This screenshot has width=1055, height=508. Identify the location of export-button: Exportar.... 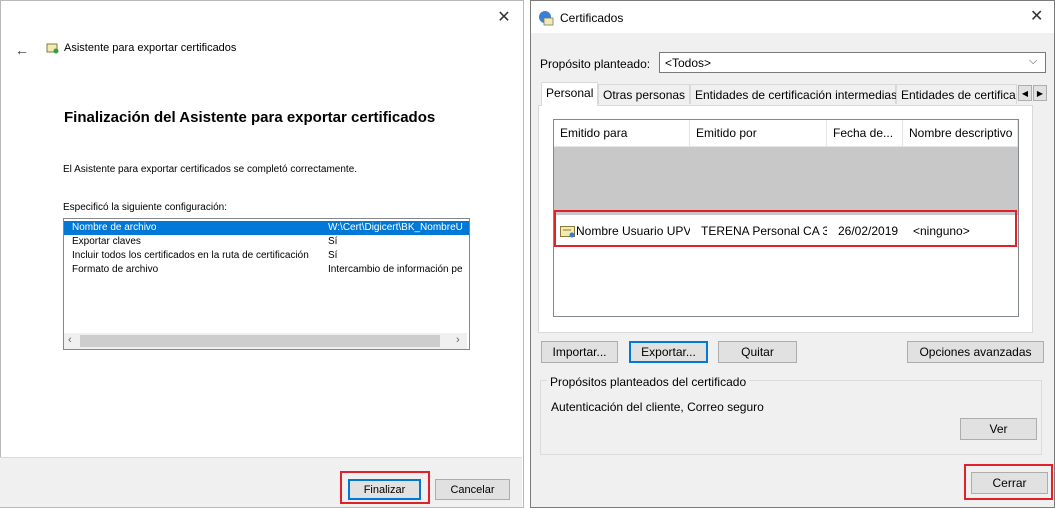
(668, 352).